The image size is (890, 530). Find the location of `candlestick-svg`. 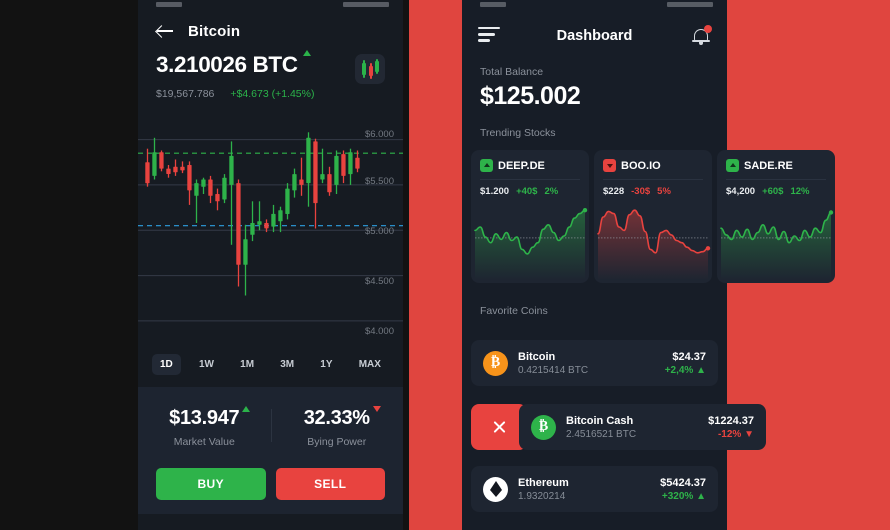

candlestick-svg is located at coordinates (270, 227).